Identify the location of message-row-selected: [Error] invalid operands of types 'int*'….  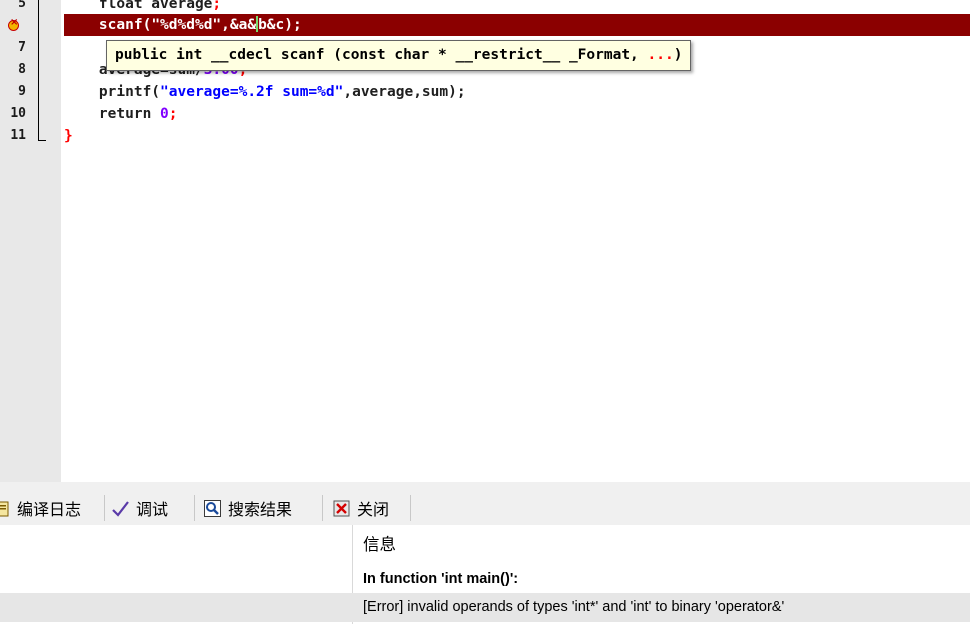
(485, 607).